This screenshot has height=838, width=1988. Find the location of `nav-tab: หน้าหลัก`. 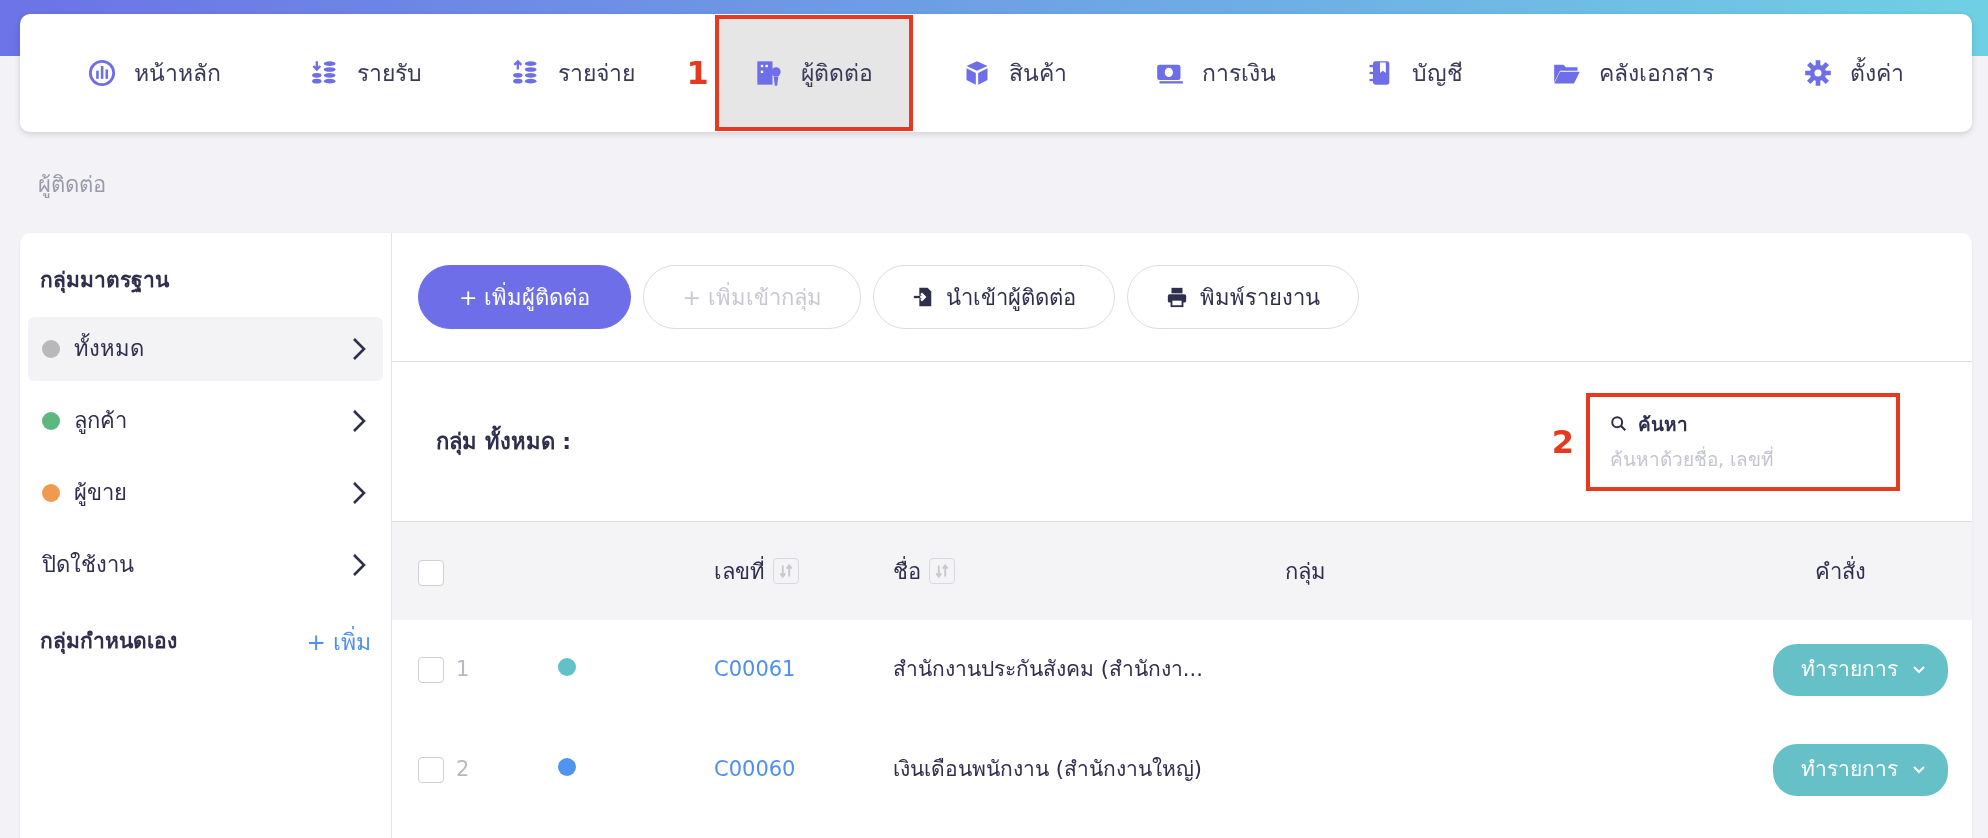

nav-tab: หน้าหลัก is located at coordinates (154, 73).